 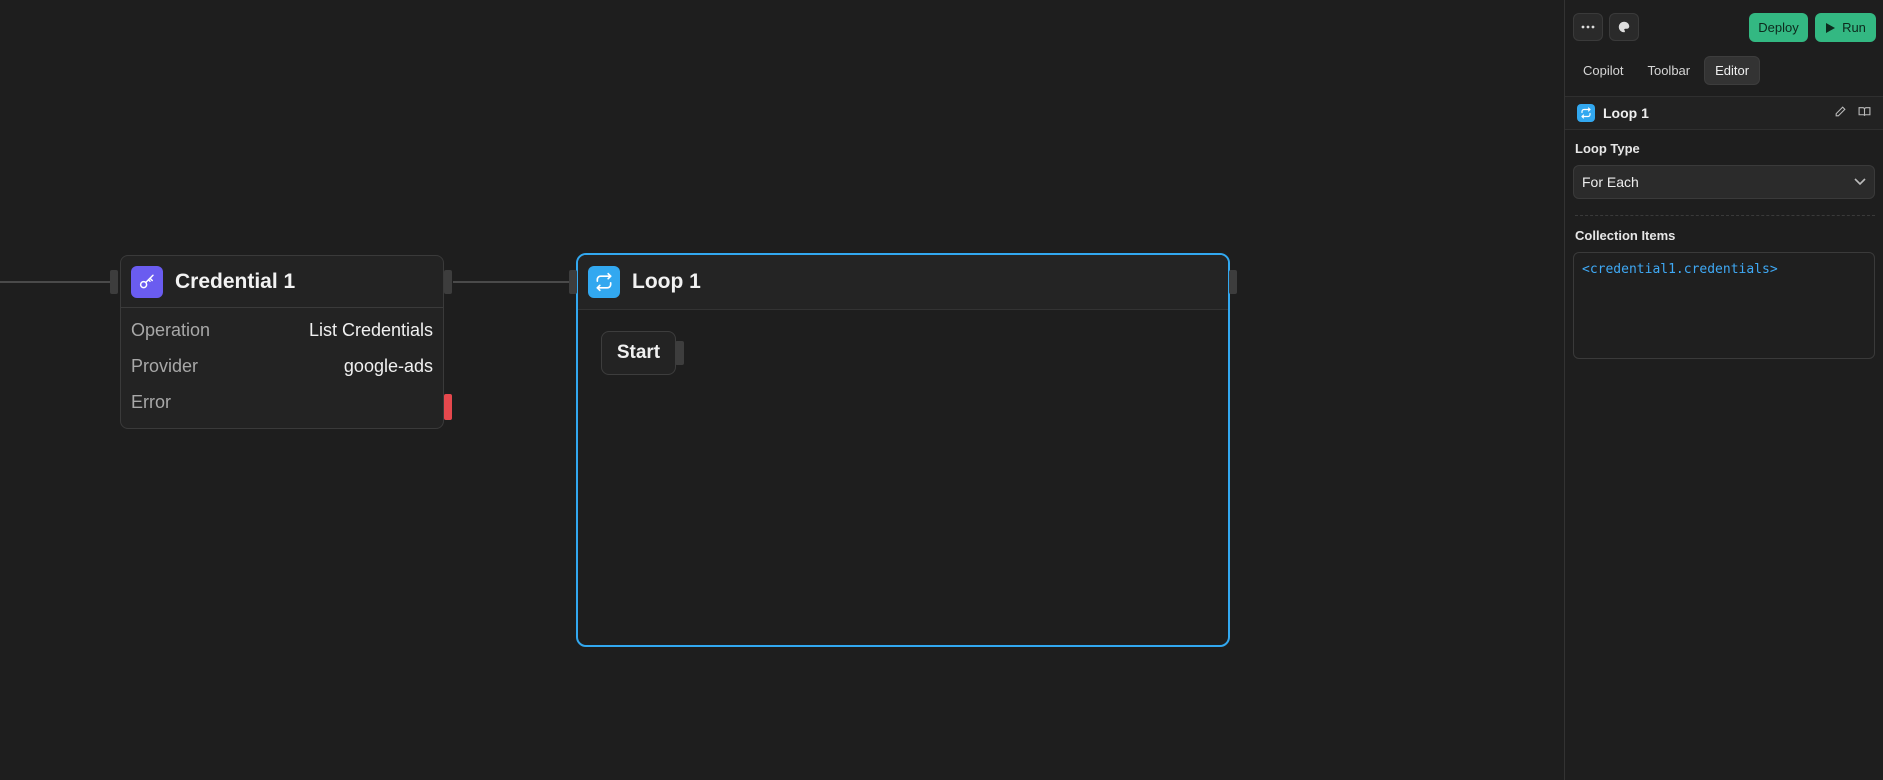 What do you see at coordinates (235, 281) in the screenshot?
I see `credential-block-title: Credential 1` at bounding box center [235, 281].